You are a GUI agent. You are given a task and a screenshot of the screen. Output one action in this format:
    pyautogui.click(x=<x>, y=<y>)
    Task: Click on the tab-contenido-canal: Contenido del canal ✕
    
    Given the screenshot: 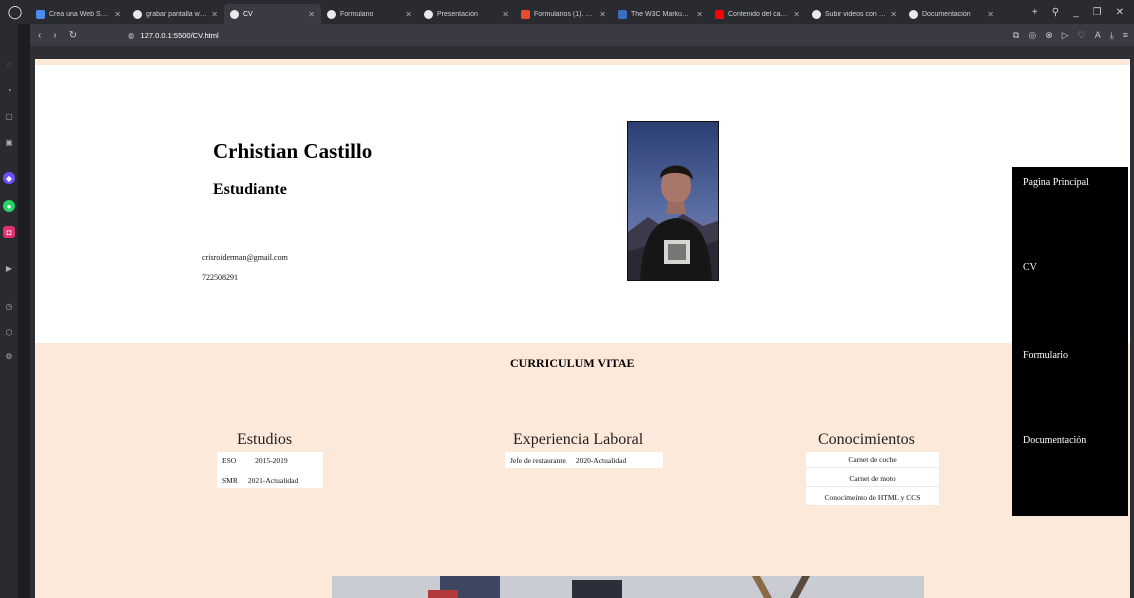 What is the action you would take?
    pyautogui.click(x=757, y=14)
    